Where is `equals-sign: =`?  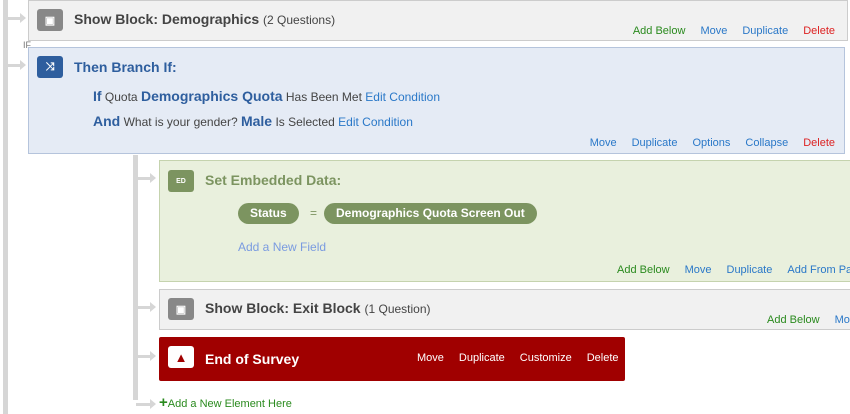
equals-sign: = is located at coordinates (314, 213).